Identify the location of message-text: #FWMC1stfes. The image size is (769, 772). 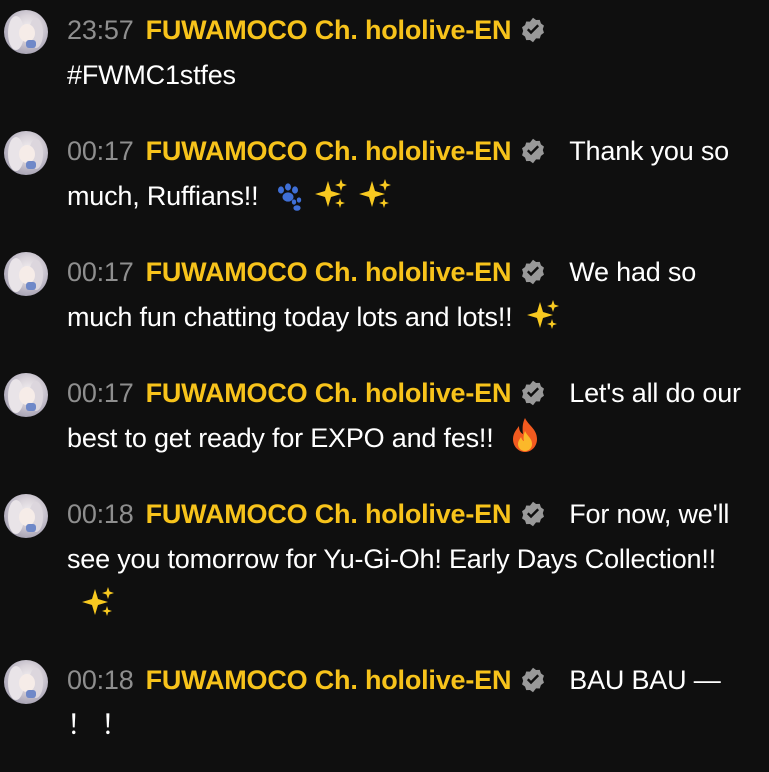
(151, 75).